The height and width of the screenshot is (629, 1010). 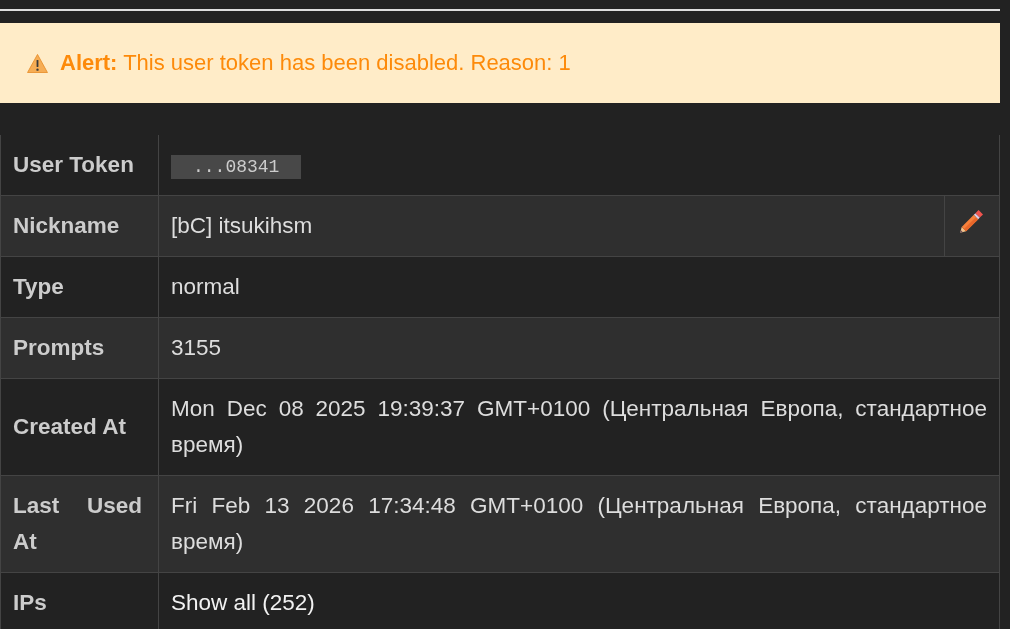 What do you see at coordinates (79, 427) in the screenshot?
I see `field-label: Created At` at bounding box center [79, 427].